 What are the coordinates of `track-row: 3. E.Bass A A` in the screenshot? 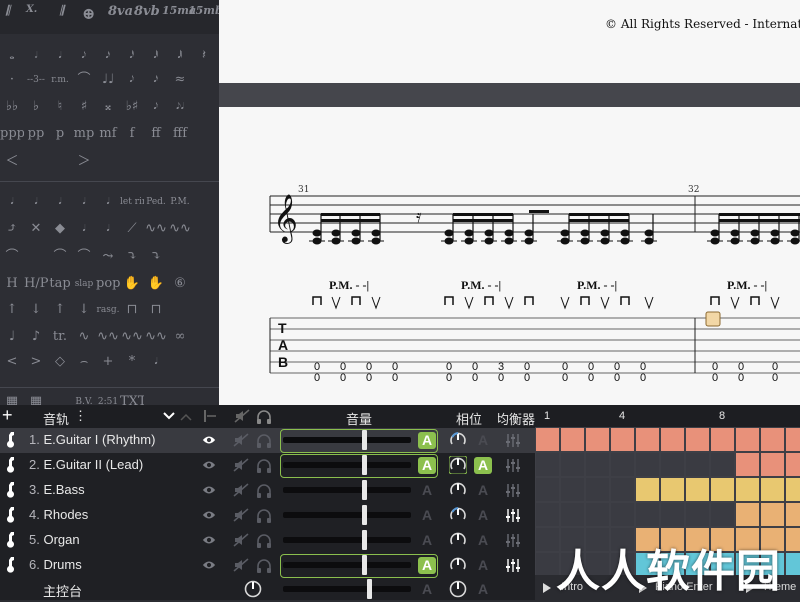 It's located at (267, 490).